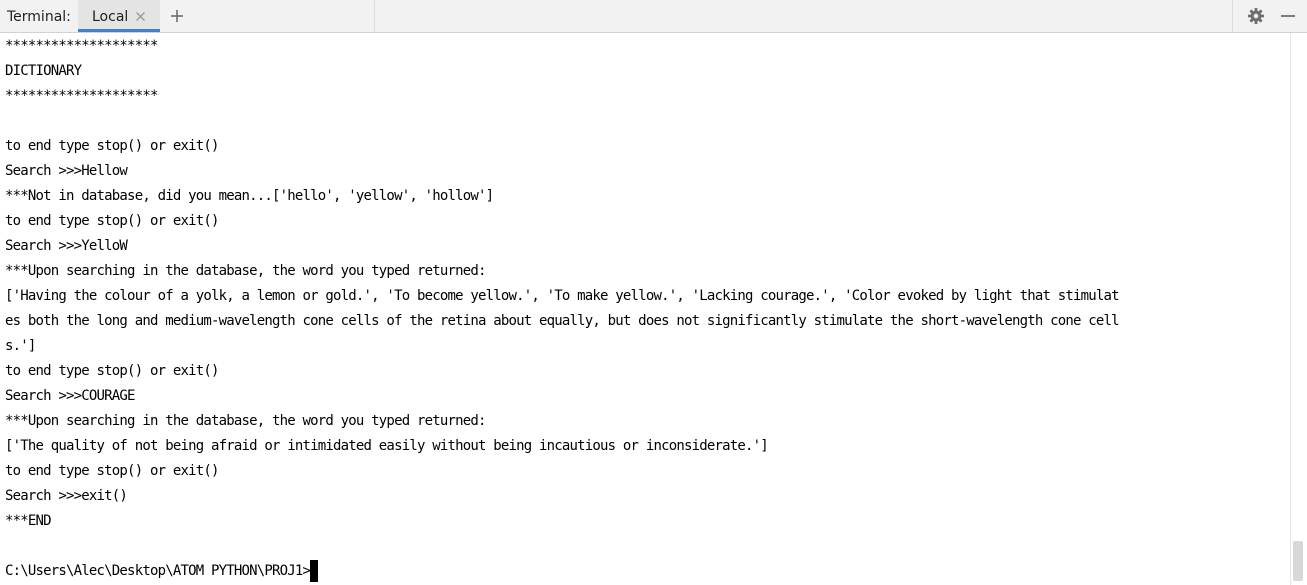 The image size is (1307, 585). I want to click on terminal-line: Search >>>Hellow, so click(66, 171).